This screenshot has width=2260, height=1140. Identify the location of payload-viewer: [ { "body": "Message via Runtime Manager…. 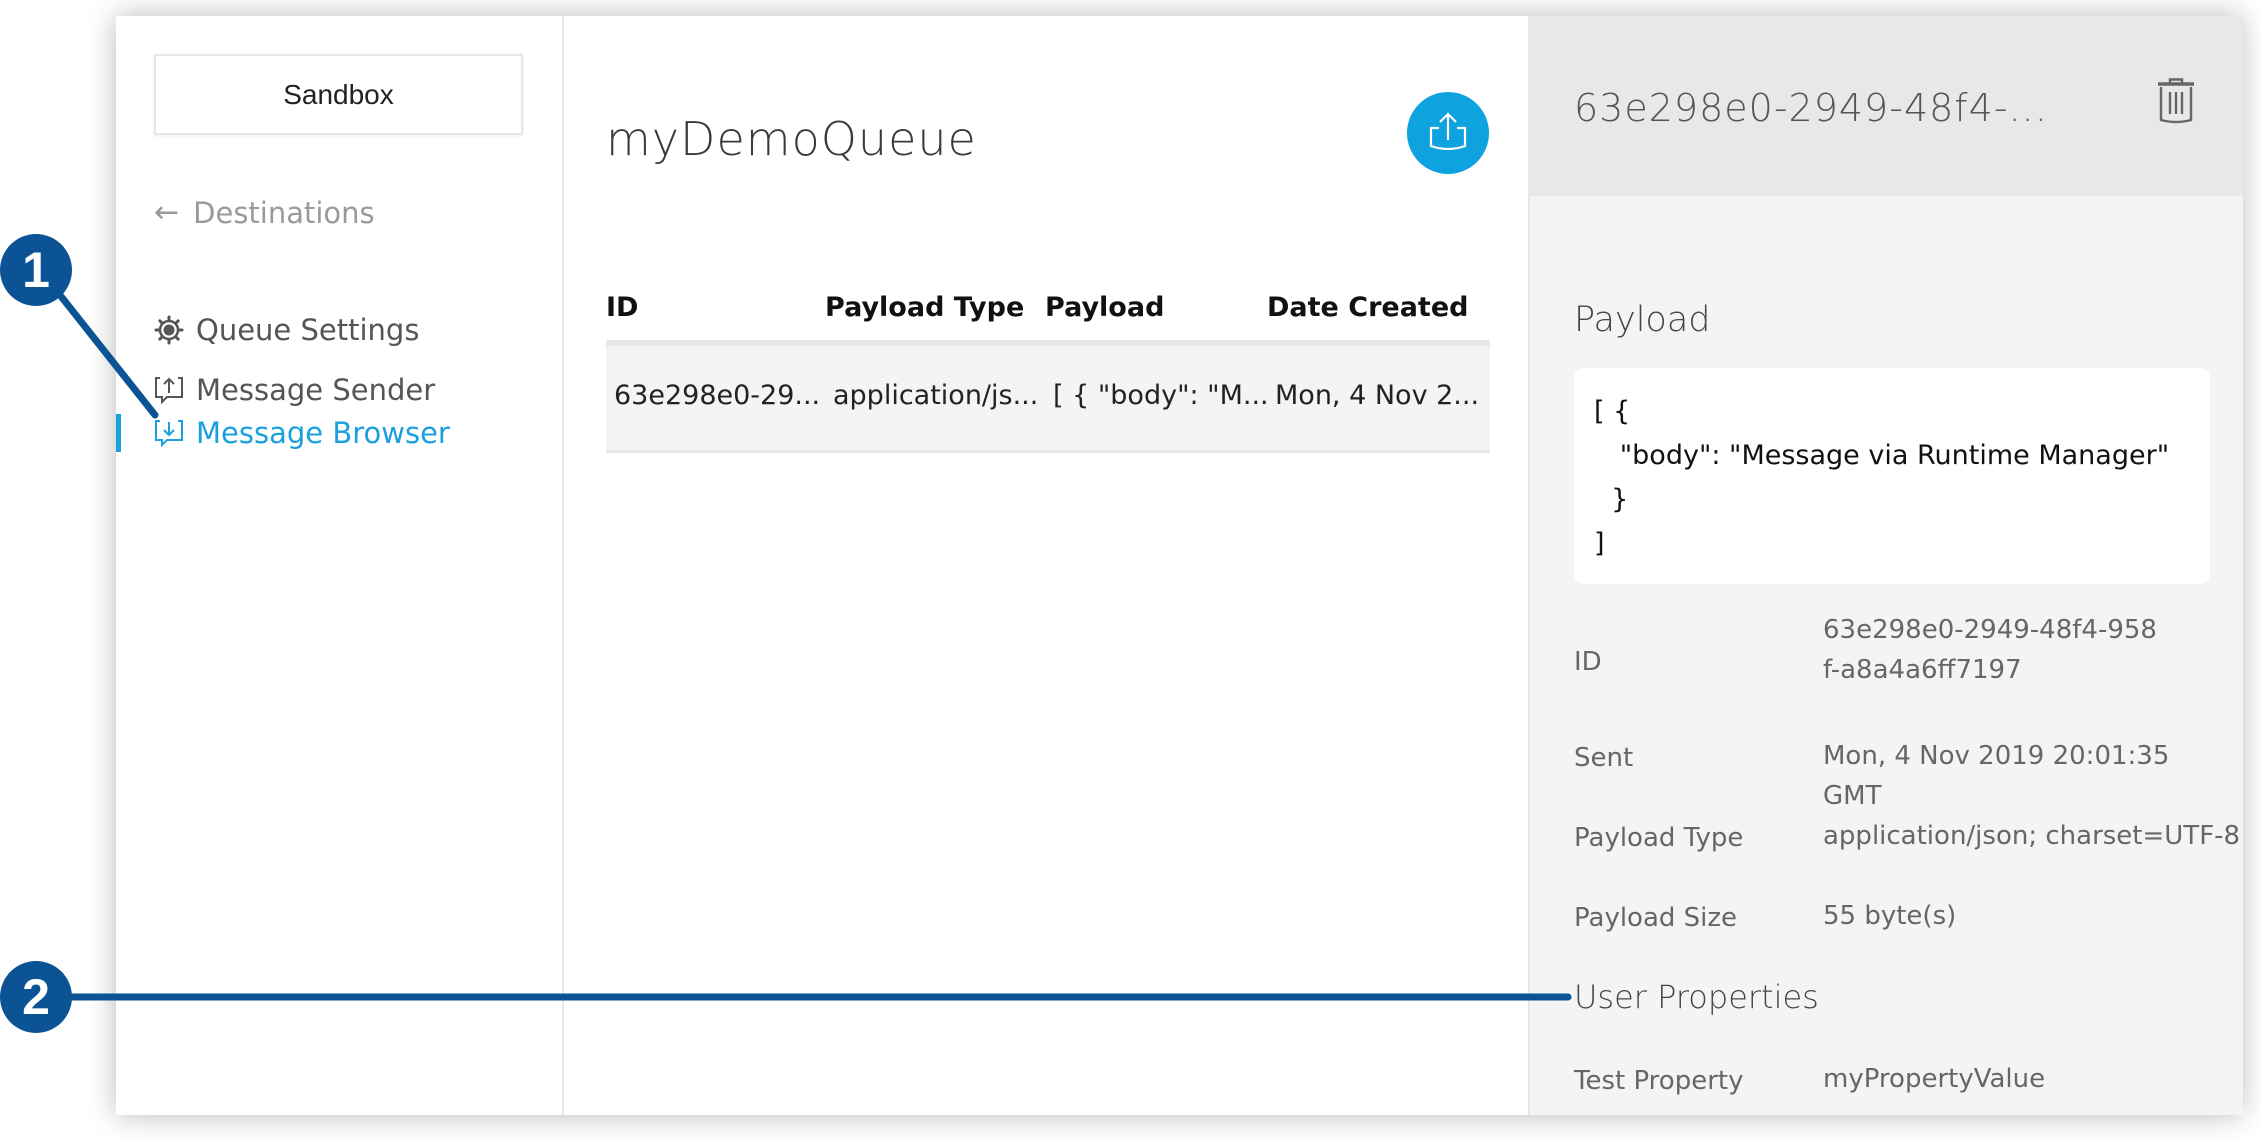
(1892, 476).